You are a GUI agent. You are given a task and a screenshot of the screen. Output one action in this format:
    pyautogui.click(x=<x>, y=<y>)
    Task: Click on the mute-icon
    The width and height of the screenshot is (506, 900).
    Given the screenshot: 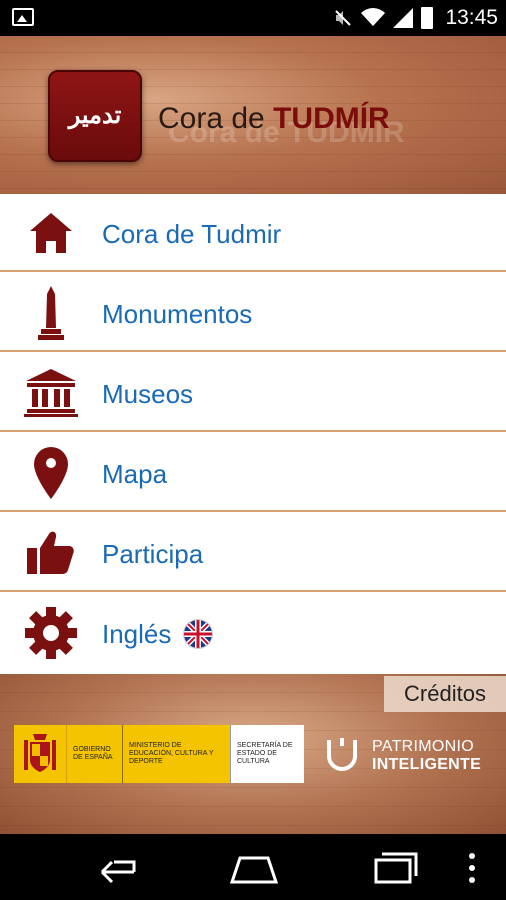 What is the action you would take?
    pyautogui.click(x=343, y=18)
    